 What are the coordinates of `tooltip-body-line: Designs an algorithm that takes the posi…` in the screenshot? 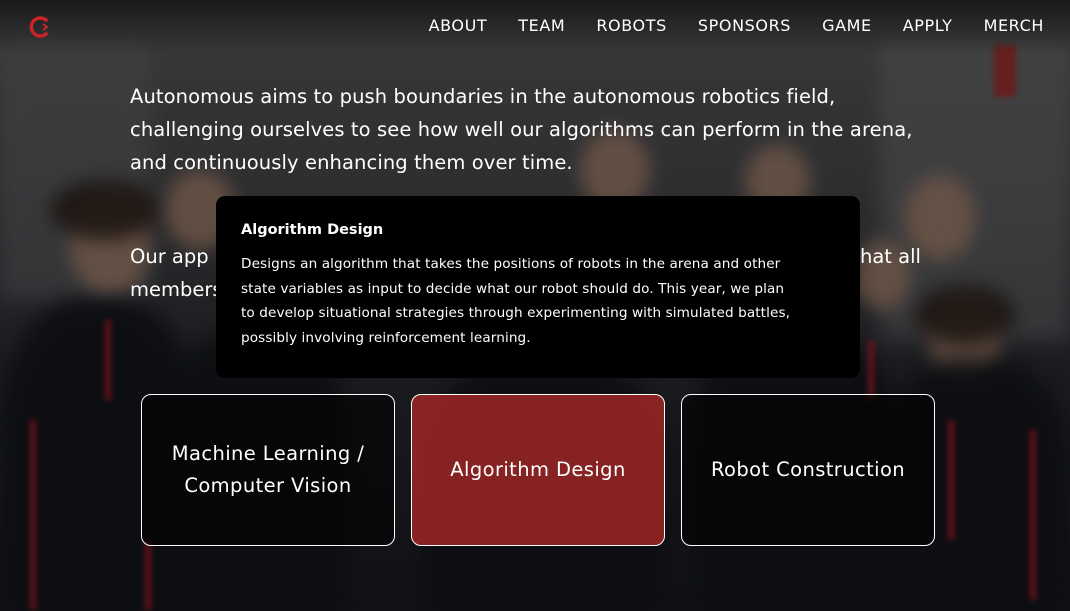 It's located at (511, 264).